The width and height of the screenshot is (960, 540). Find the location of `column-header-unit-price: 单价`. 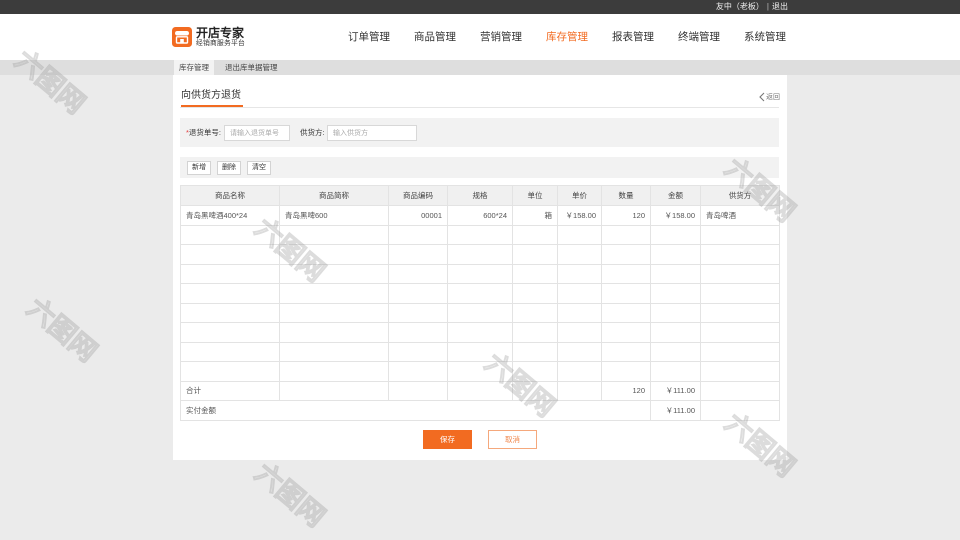

column-header-unit-price: 单价 is located at coordinates (579, 195).